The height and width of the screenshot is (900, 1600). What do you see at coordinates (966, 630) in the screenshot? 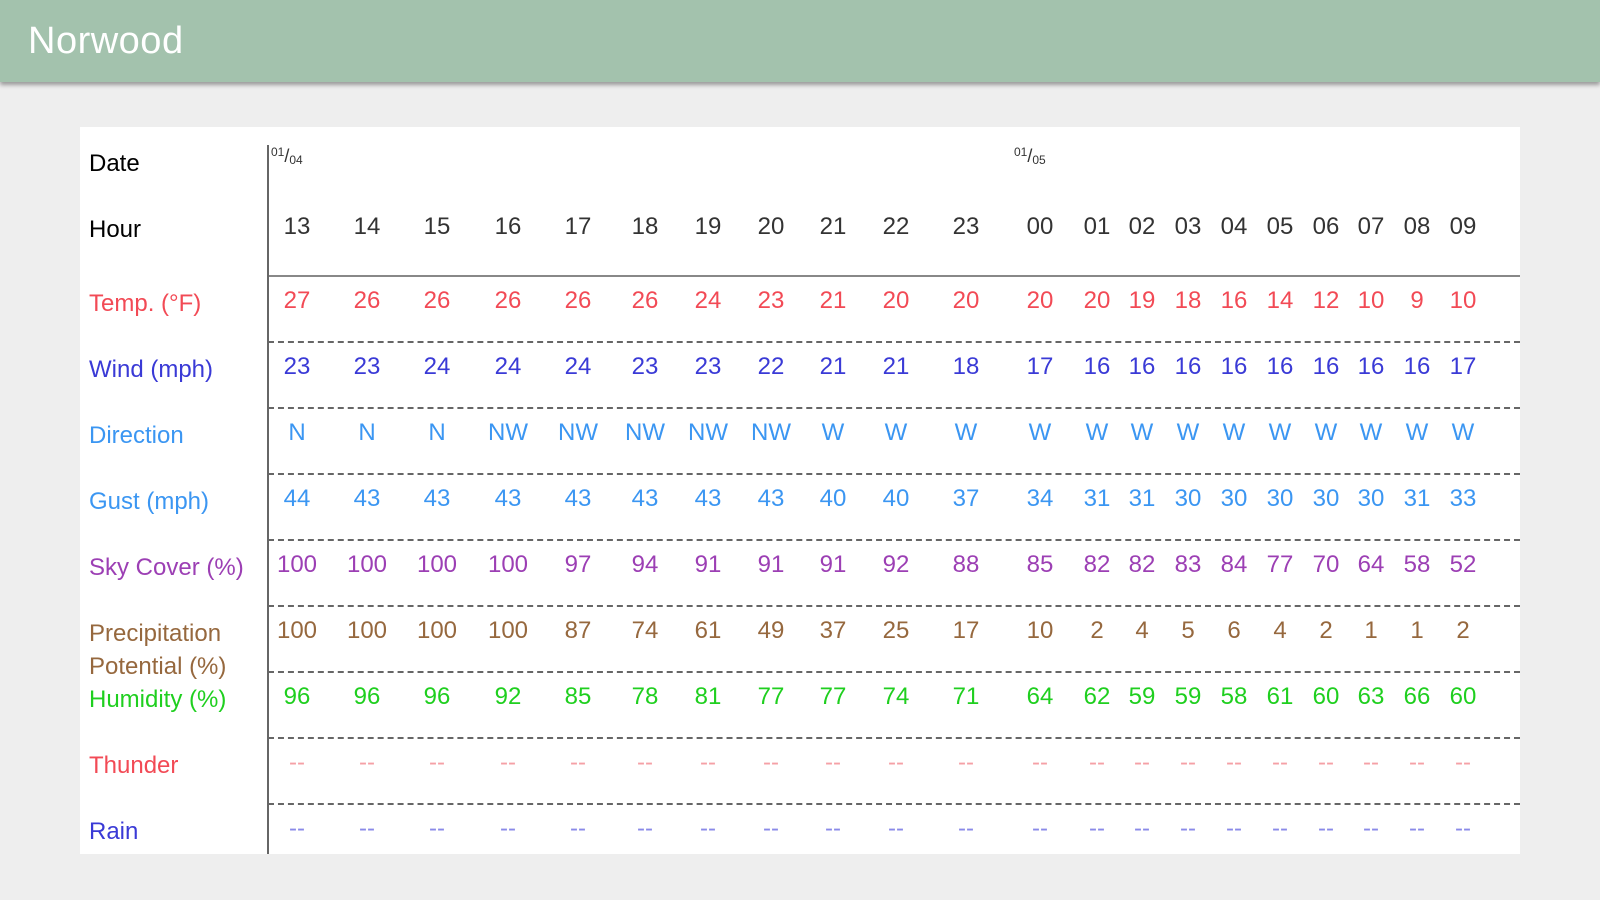
I see `precip-cell: 17` at bounding box center [966, 630].